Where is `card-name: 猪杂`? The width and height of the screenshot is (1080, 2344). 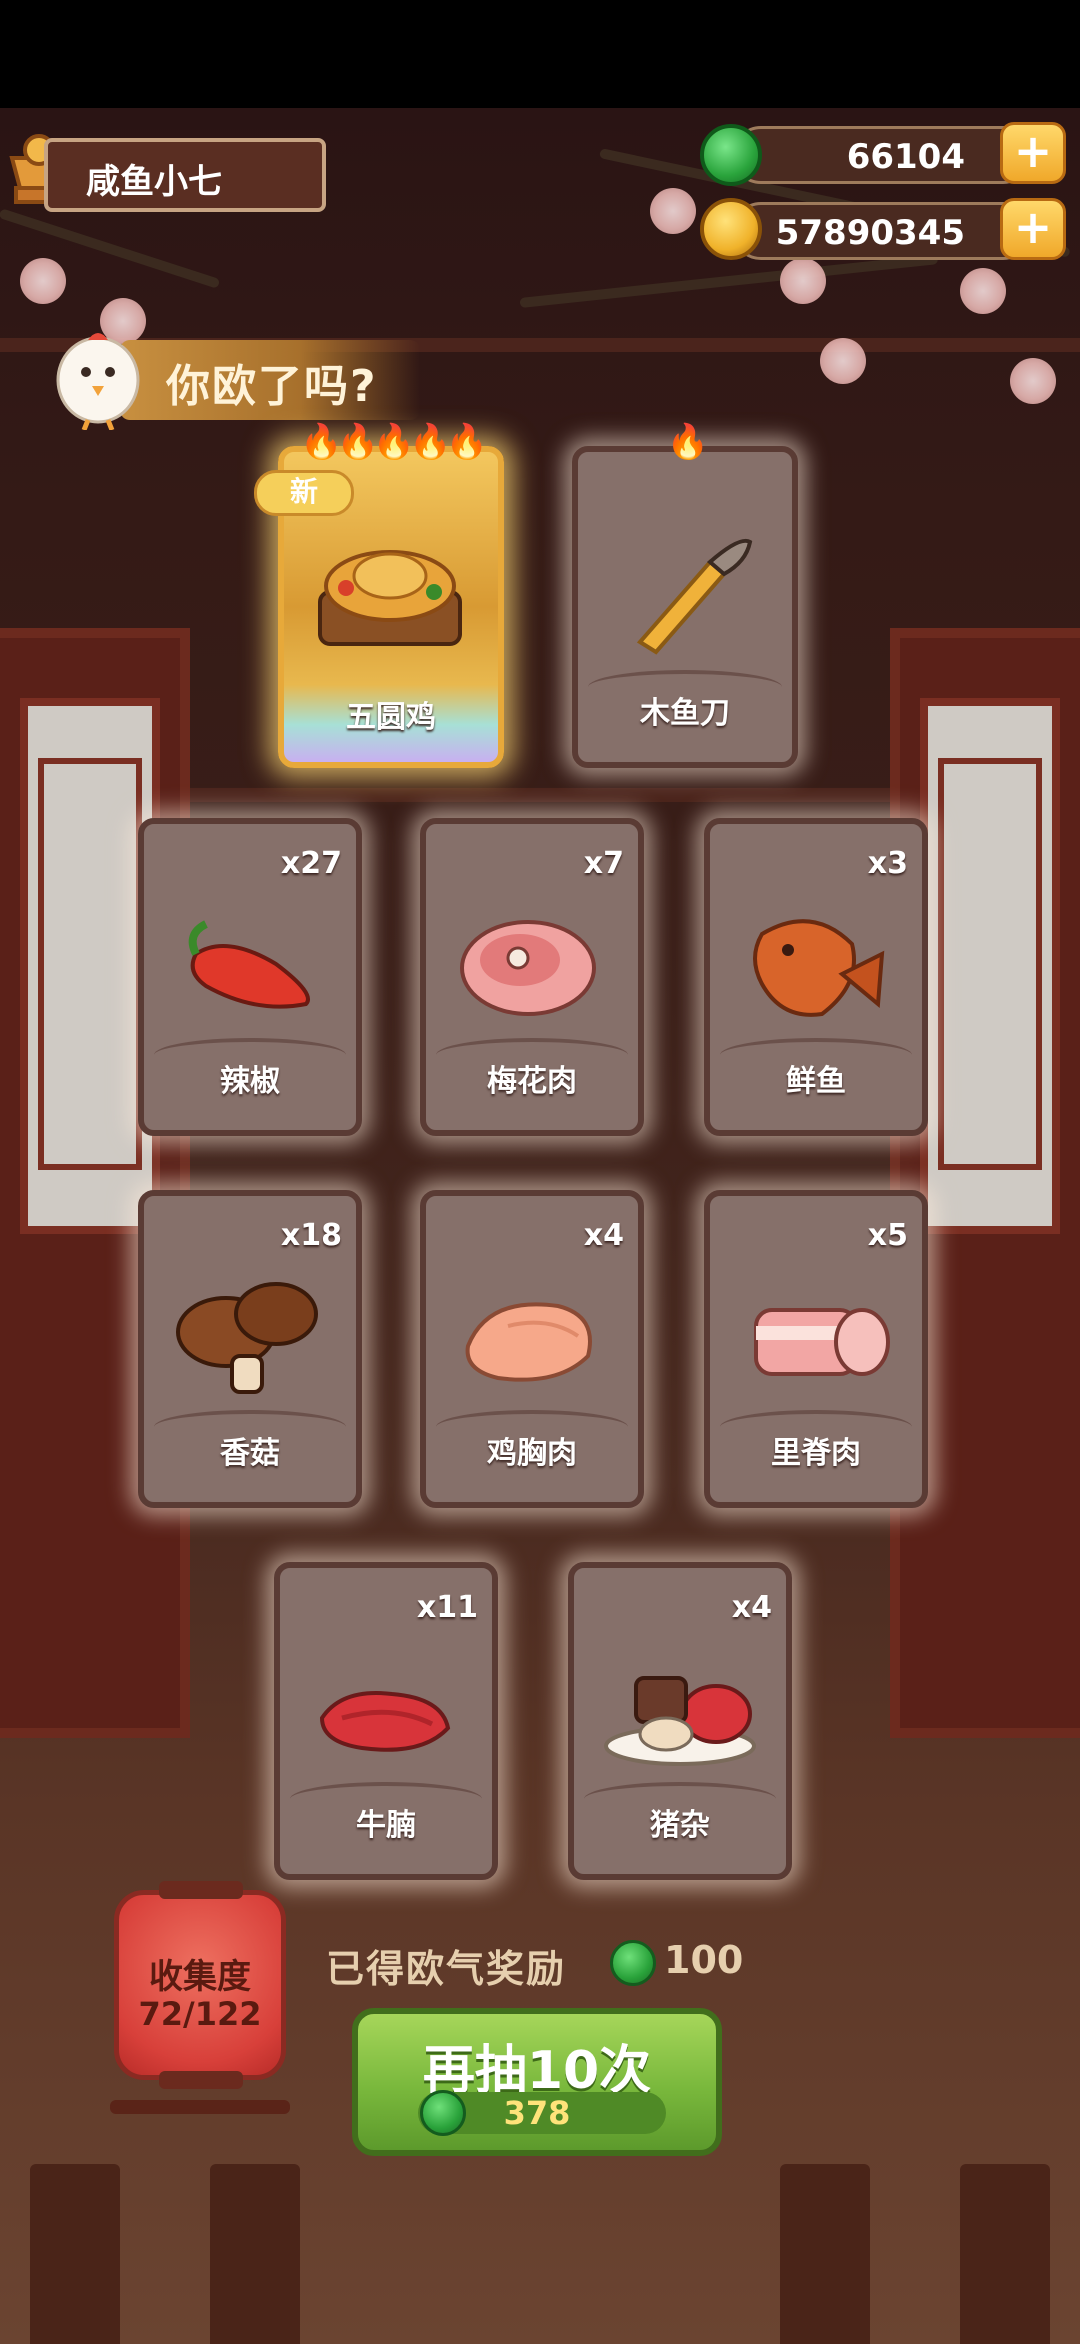
card-name: 猪杂 is located at coordinates (680, 1825).